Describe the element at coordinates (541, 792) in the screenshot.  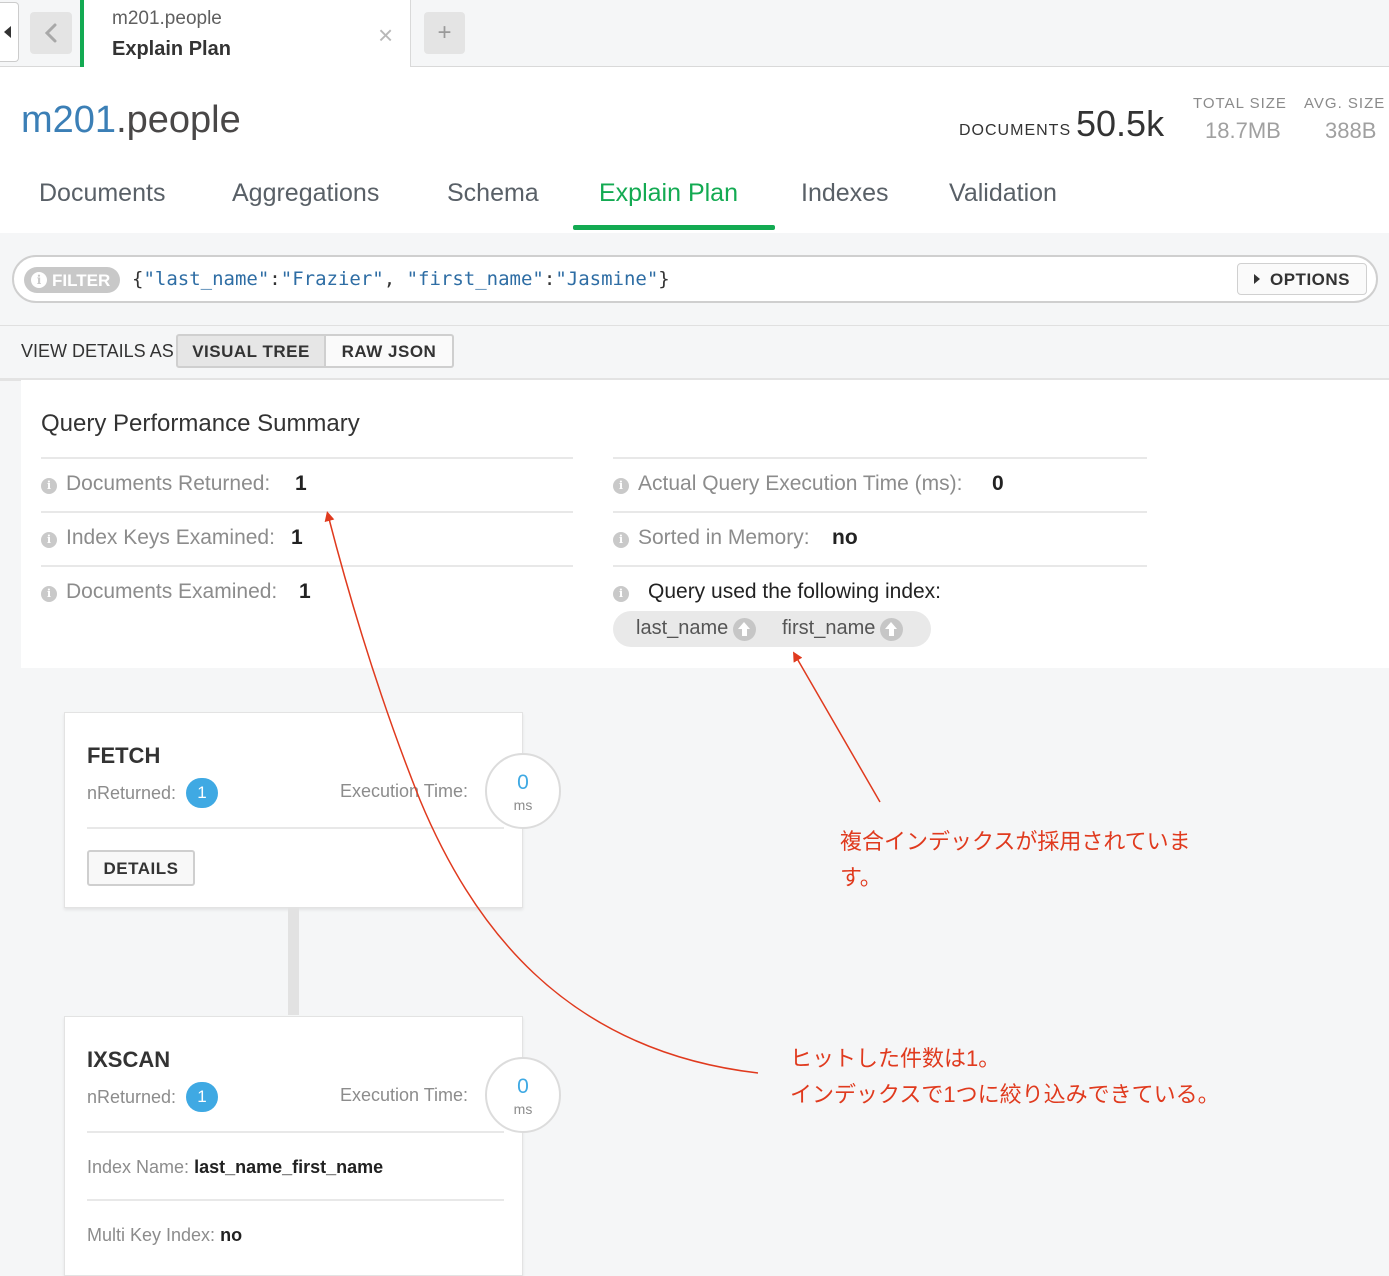
I see `annotation-arrow-returned` at that location.